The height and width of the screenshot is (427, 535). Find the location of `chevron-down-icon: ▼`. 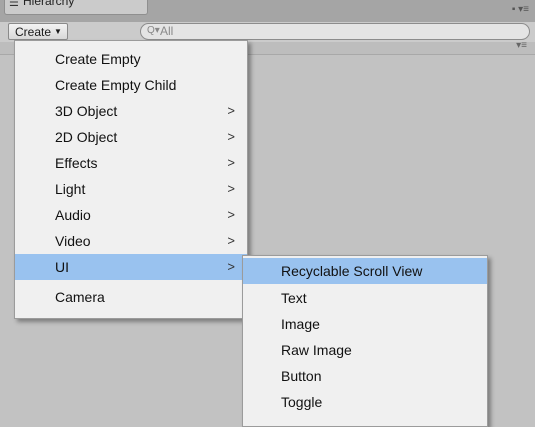

chevron-down-icon: ▼ is located at coordinates (58, 31).